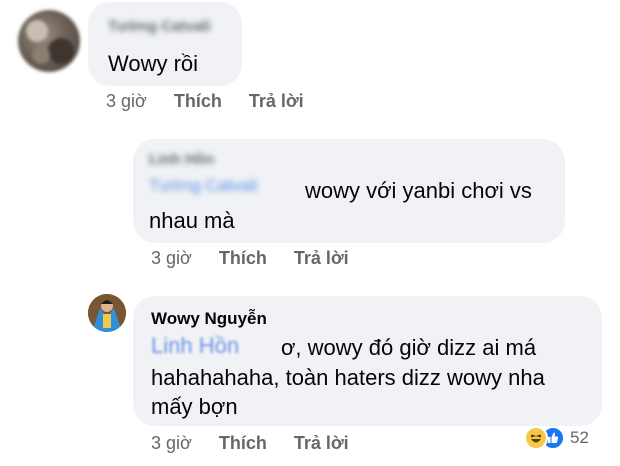 This screenshot has width=620, height=466. I want to click on comment-text-line: wowy với yanbi chơi vs, so click(418, 190).